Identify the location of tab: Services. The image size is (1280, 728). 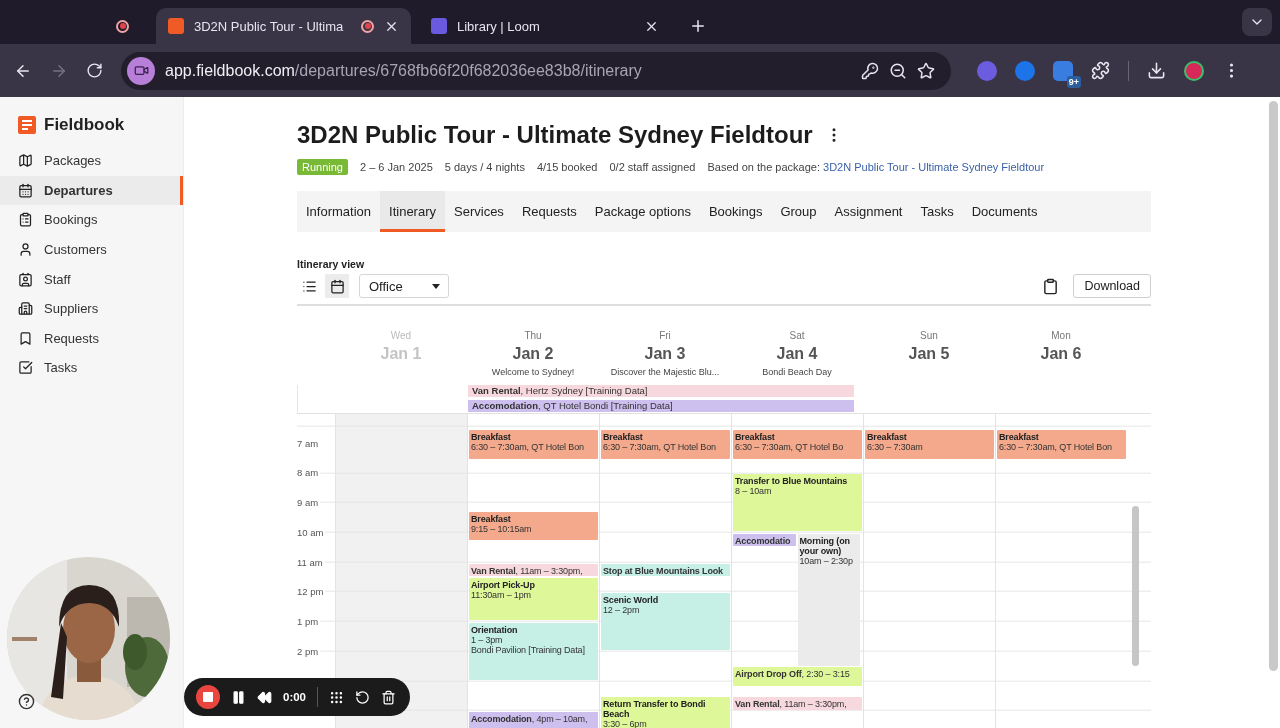
(479, 211).